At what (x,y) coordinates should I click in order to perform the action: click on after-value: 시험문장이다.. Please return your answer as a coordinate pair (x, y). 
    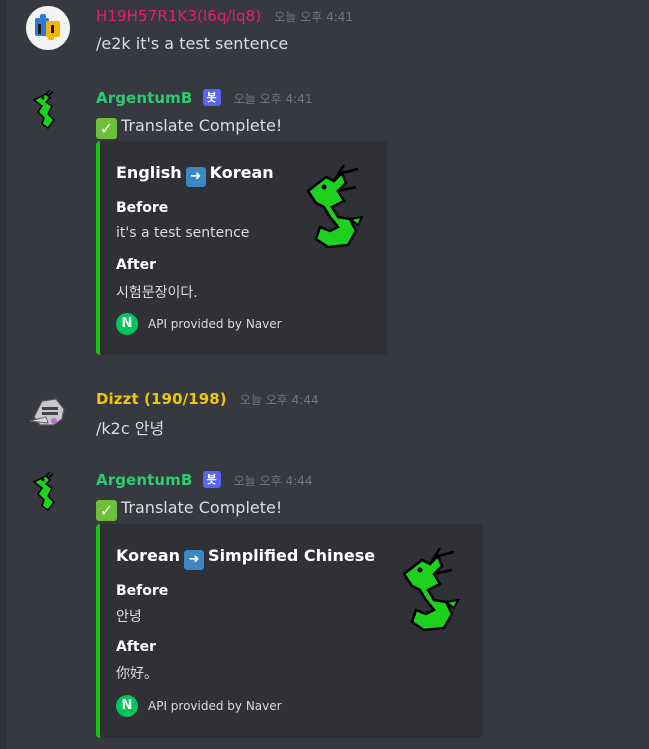
    Looking at the image, I should click on (157, 293).